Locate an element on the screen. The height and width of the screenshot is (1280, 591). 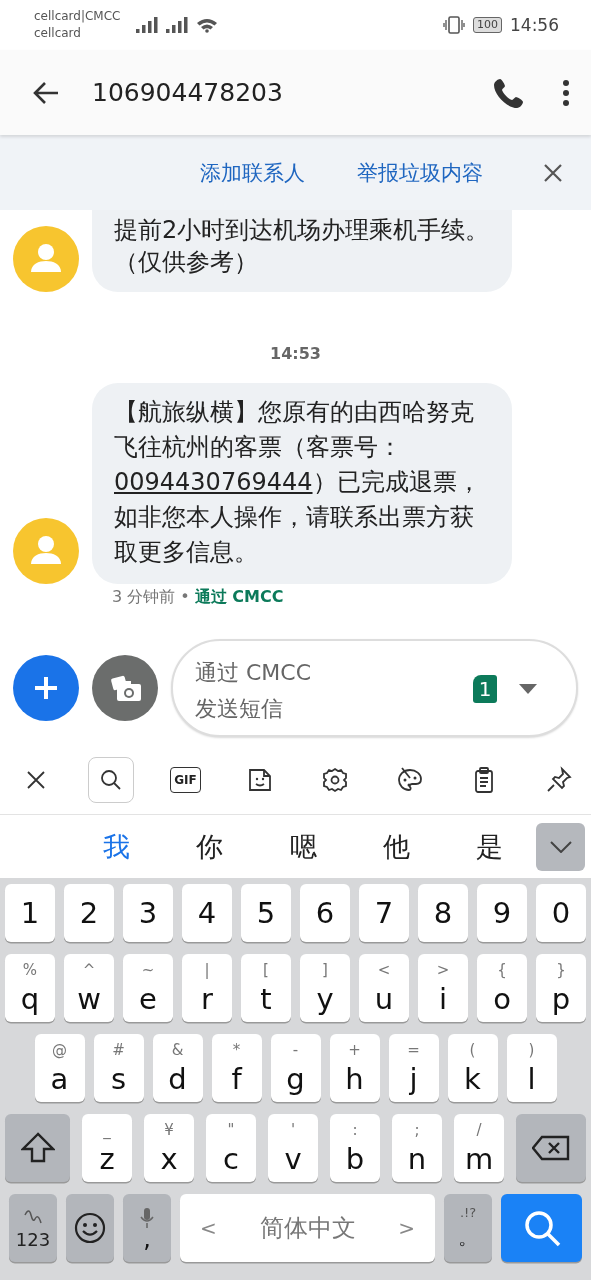
key-label: 。 is located at coordinates (468, 1237).